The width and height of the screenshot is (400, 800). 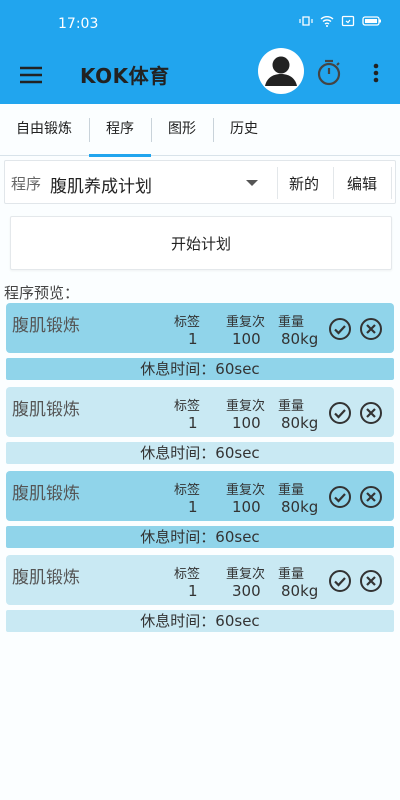 What do you see at coordinates (200, 182) in the screenshot?
I see `program-selector: 程序 腹肌养成计划 新的 编辑` at bounding box center [200, 182].